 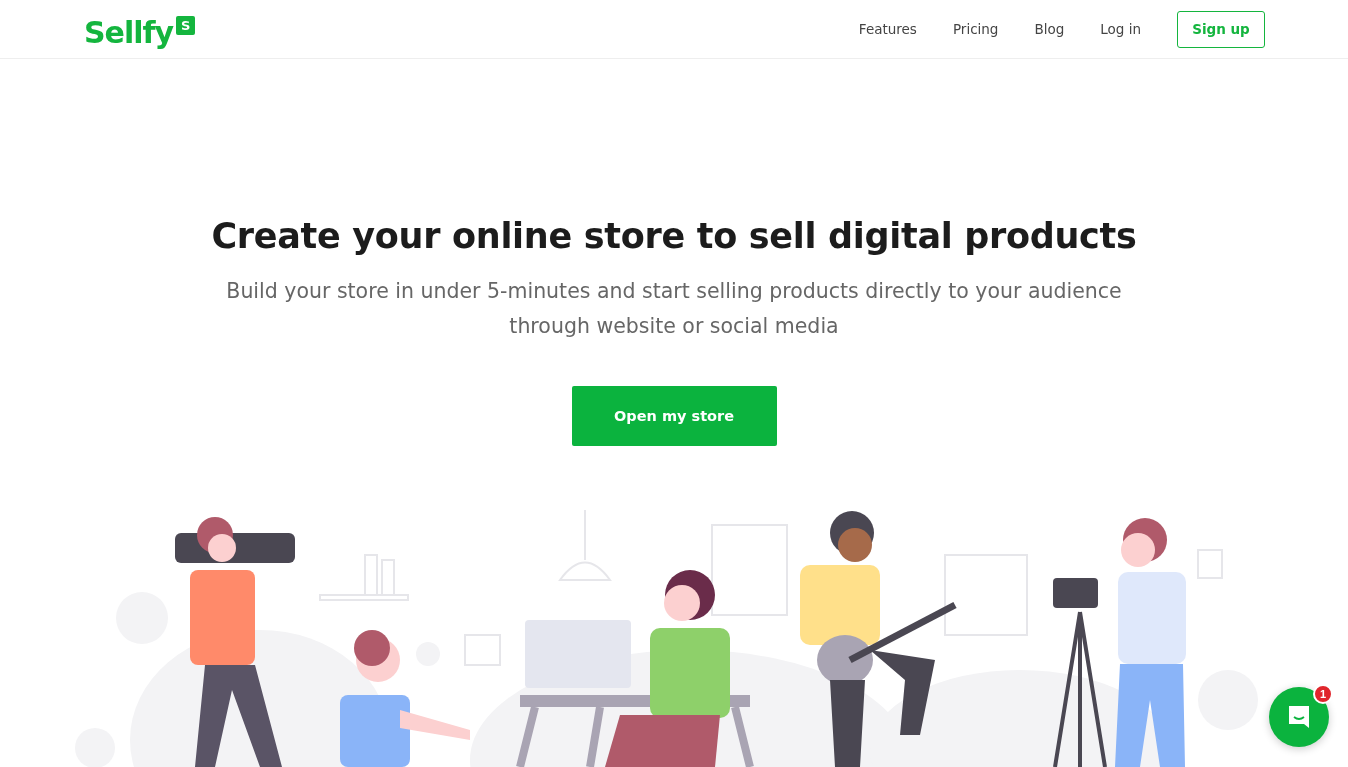 I want to click on notification-badge: 1, so click(x=1323, y=694).